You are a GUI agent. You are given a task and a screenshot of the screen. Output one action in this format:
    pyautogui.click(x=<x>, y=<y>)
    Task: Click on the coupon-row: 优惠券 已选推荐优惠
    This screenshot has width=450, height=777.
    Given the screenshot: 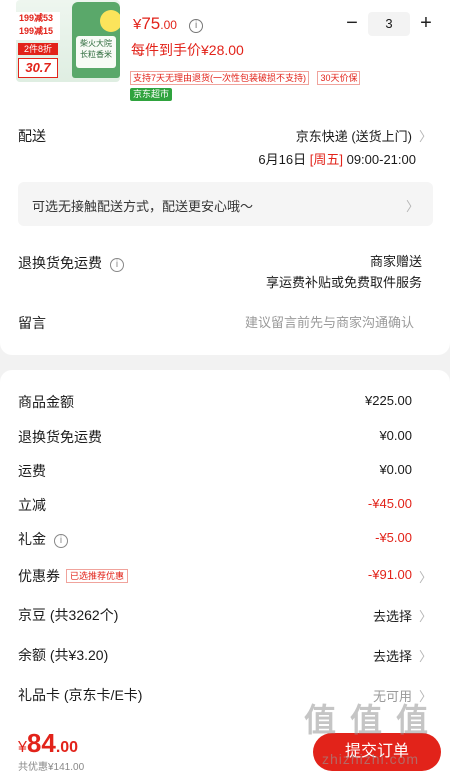 What is the action you would take?
    pyautogui.click(x=73, y=576)
    